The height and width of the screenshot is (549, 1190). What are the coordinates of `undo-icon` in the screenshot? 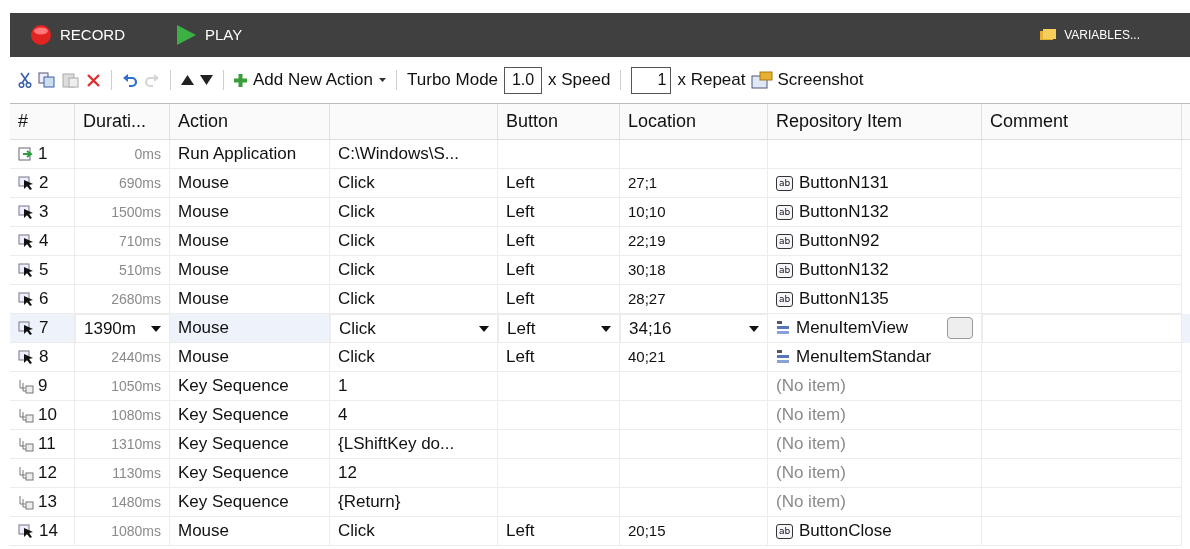 It's located at (130, 80).